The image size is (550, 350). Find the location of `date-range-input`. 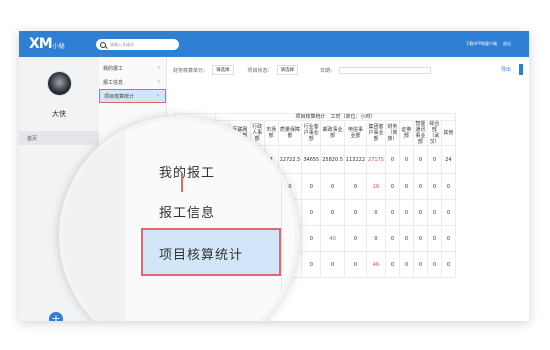

date-range-input is located at coordinates (385, 70).